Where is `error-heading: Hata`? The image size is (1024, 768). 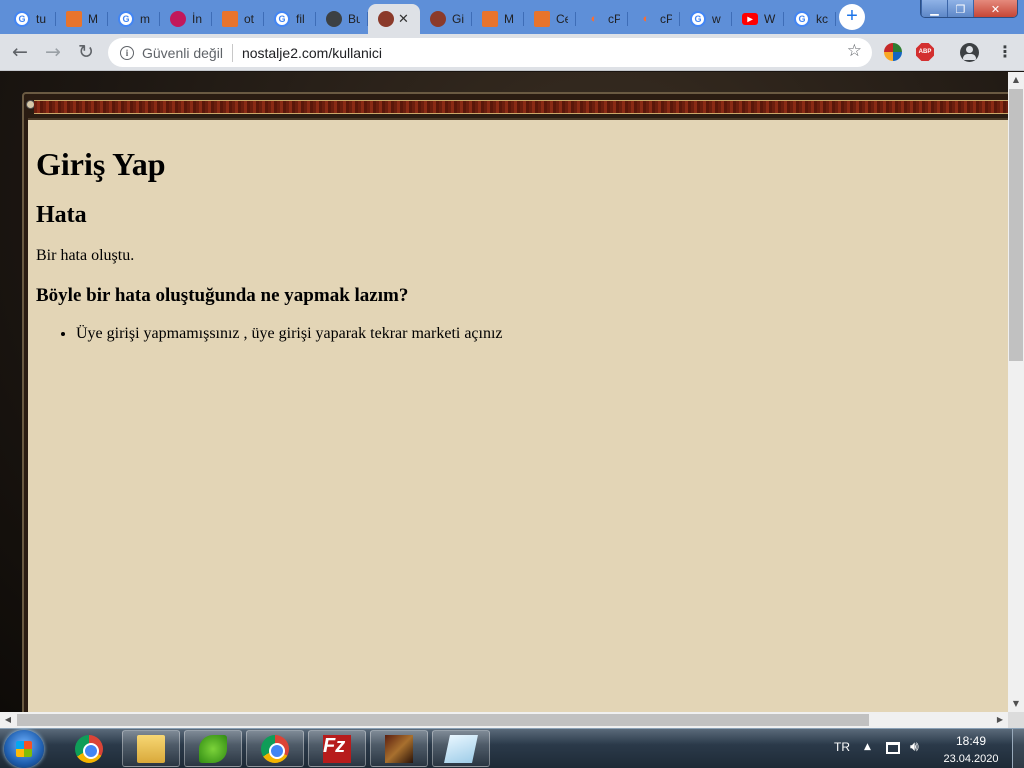 error-heading: Hata is located at coordinates (61, 215).